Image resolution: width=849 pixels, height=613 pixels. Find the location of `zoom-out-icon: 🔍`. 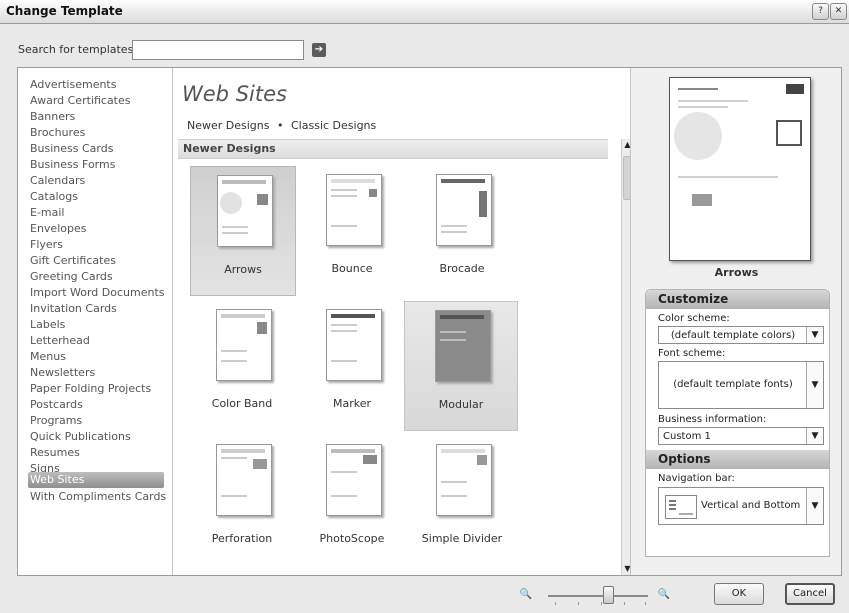

zoom-out-icon: 🔍 is located at coordinates (526, 595).